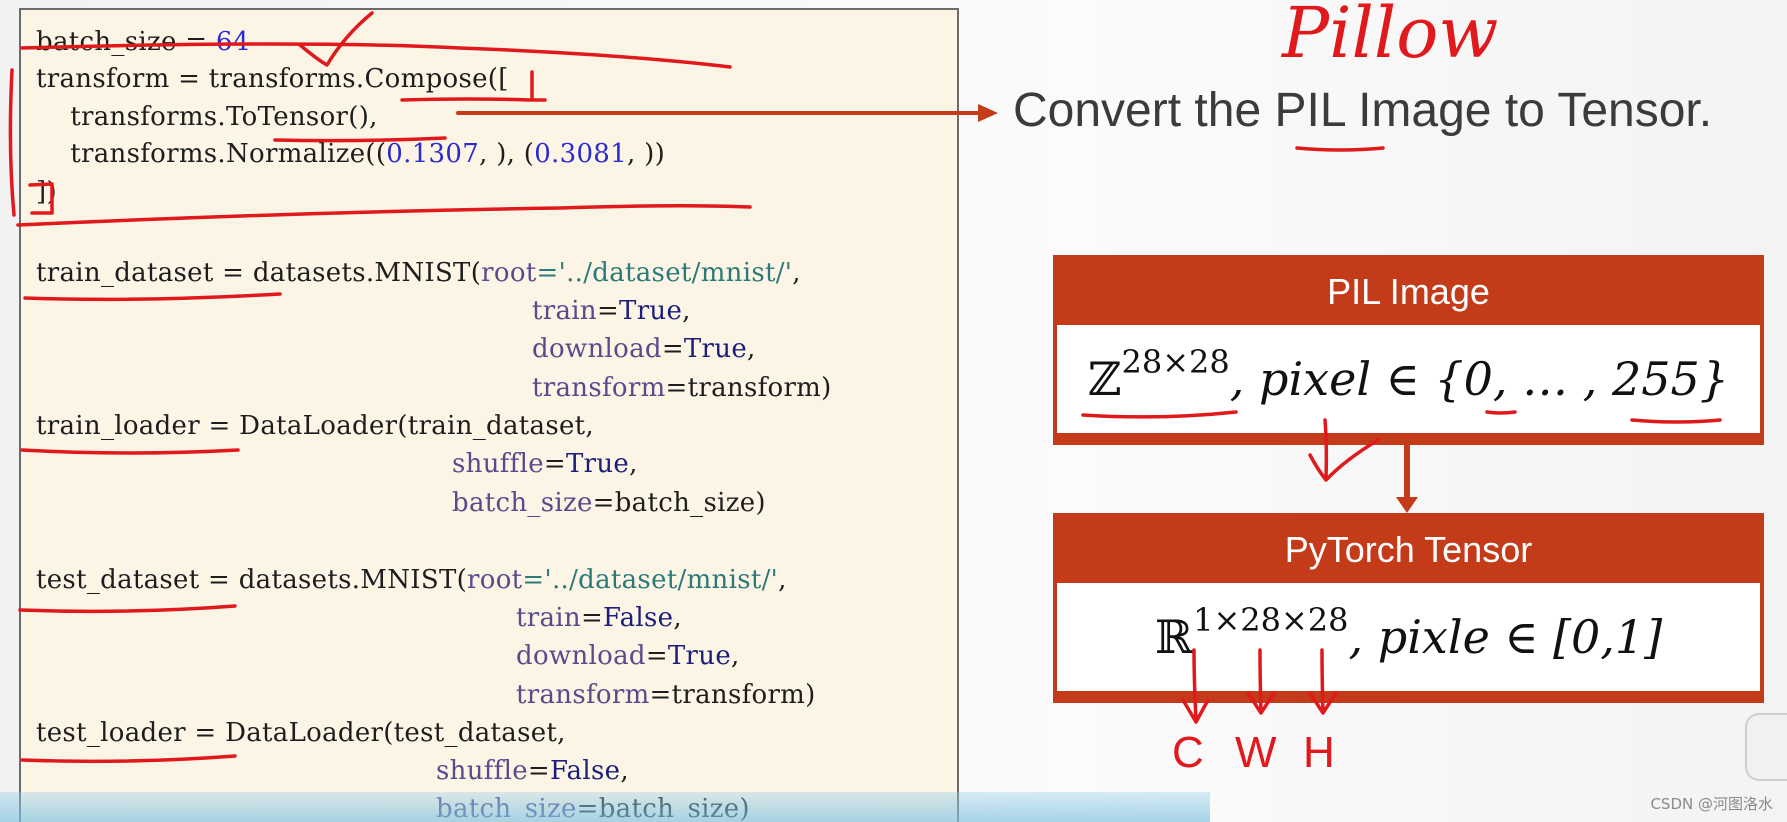 Image resolution: width=1787 pixels, height=822 pixels. Describe the element at coordinates (1188, 752) in the screenshot. I see `channel-label: C` at that location.